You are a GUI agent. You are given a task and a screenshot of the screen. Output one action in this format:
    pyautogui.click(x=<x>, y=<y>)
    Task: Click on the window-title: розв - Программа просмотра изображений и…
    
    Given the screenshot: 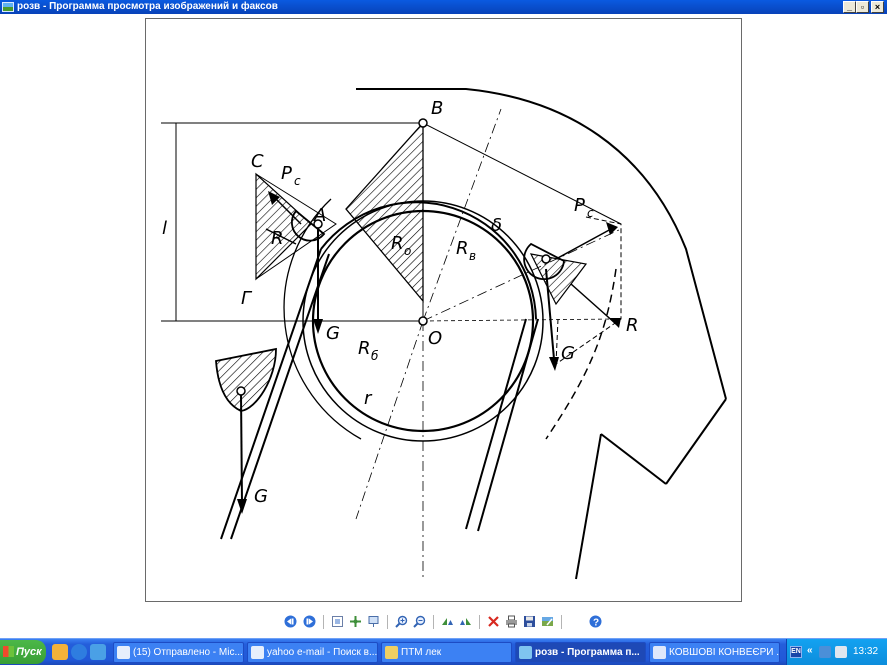 What is the action you would take?
    pyautogui.click(x=147, y=6)
    